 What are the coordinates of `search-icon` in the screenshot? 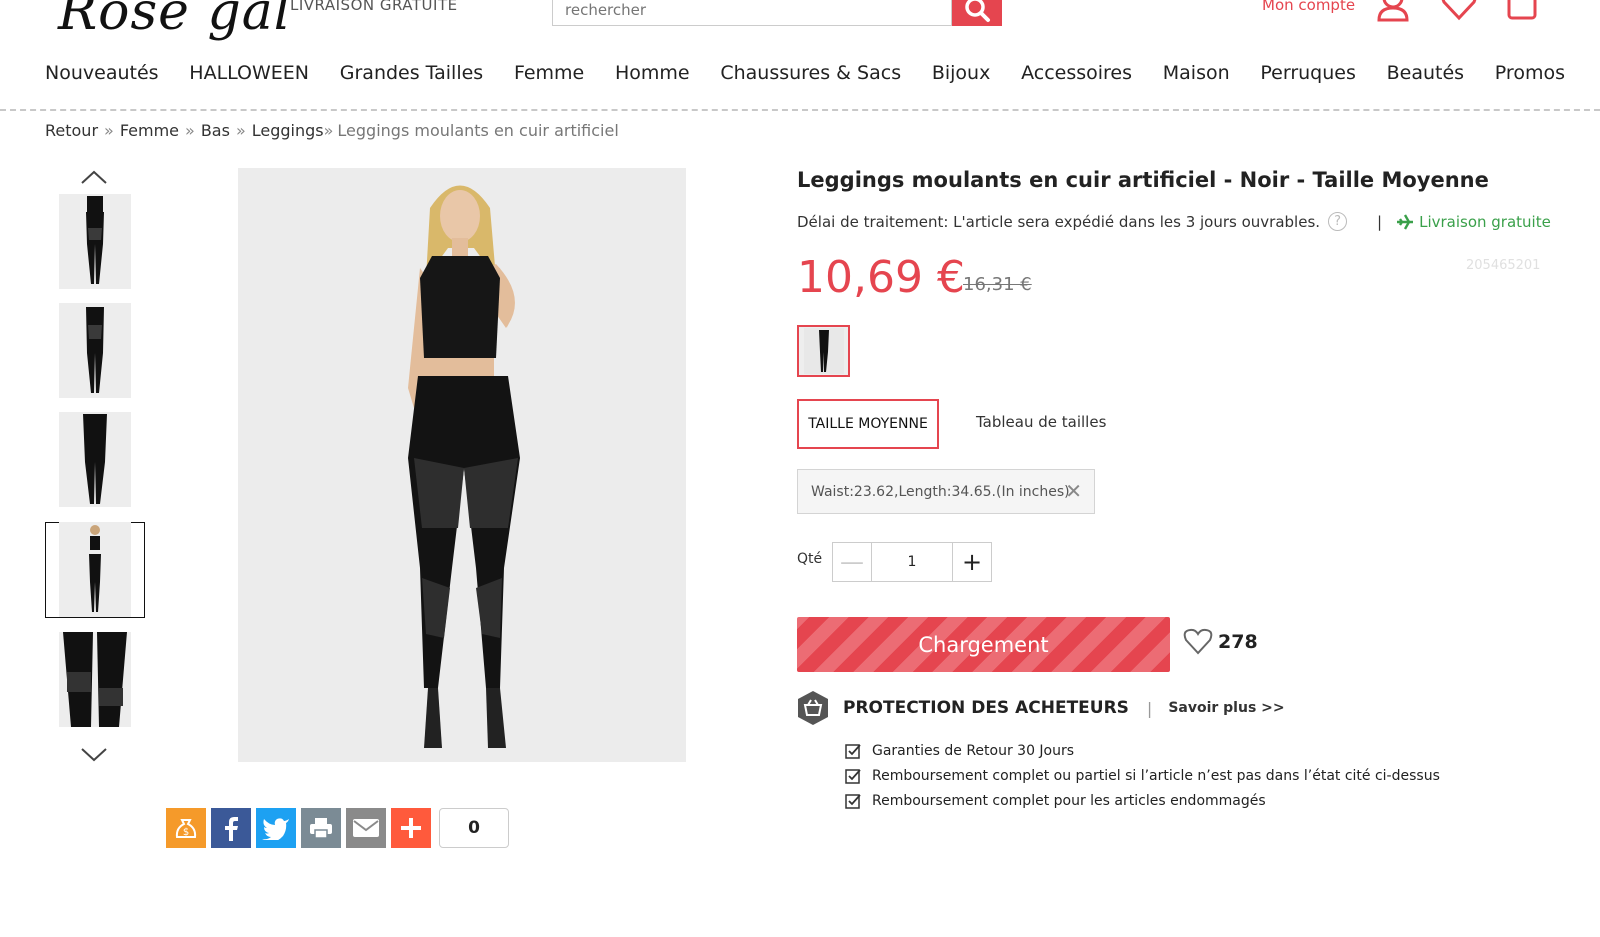 It's located at (977, 11).